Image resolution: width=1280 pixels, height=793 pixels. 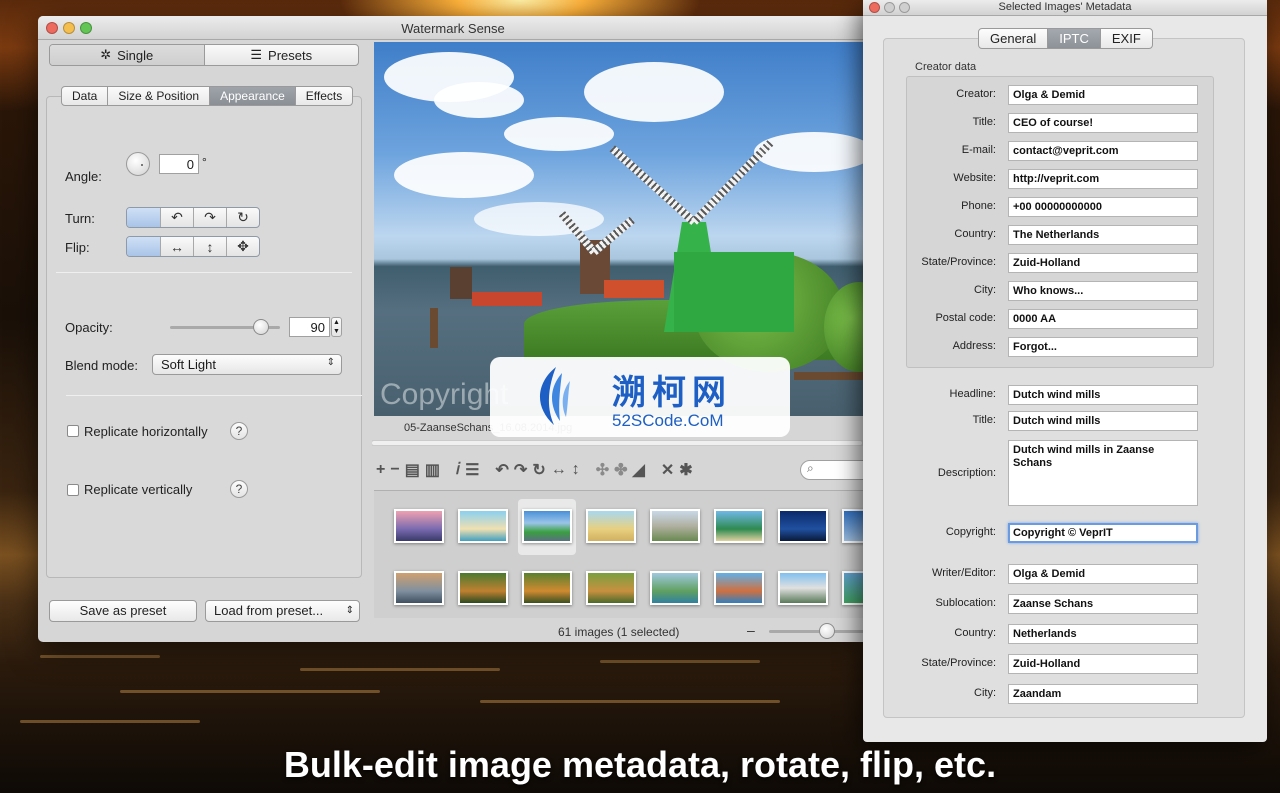 What do you see at coordinates (619, 632) in the screenshot?
I see `status-text: 61 images (1 selected)` at bounding box center [619, 632].